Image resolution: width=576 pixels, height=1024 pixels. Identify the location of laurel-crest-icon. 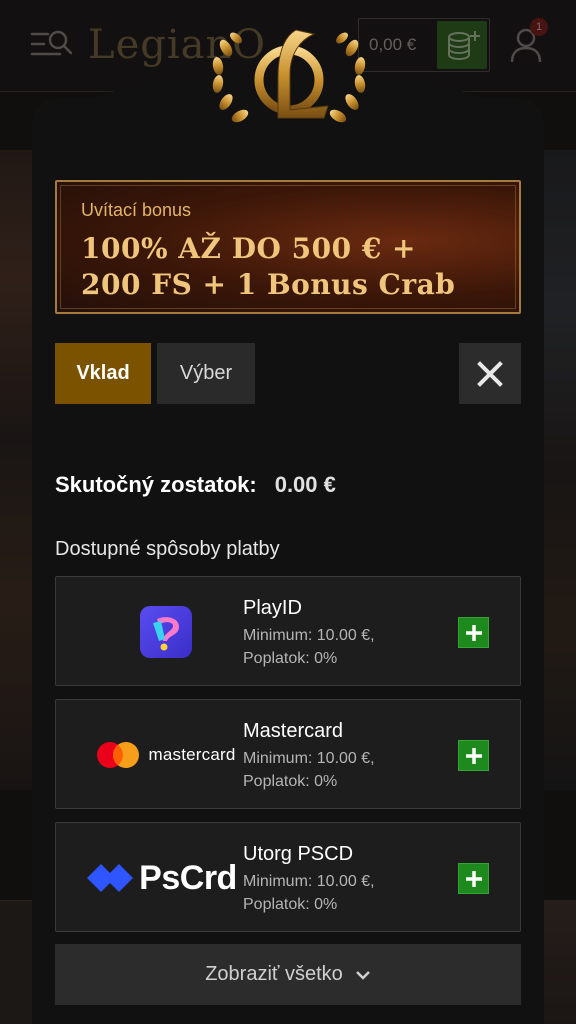
(289, 76).